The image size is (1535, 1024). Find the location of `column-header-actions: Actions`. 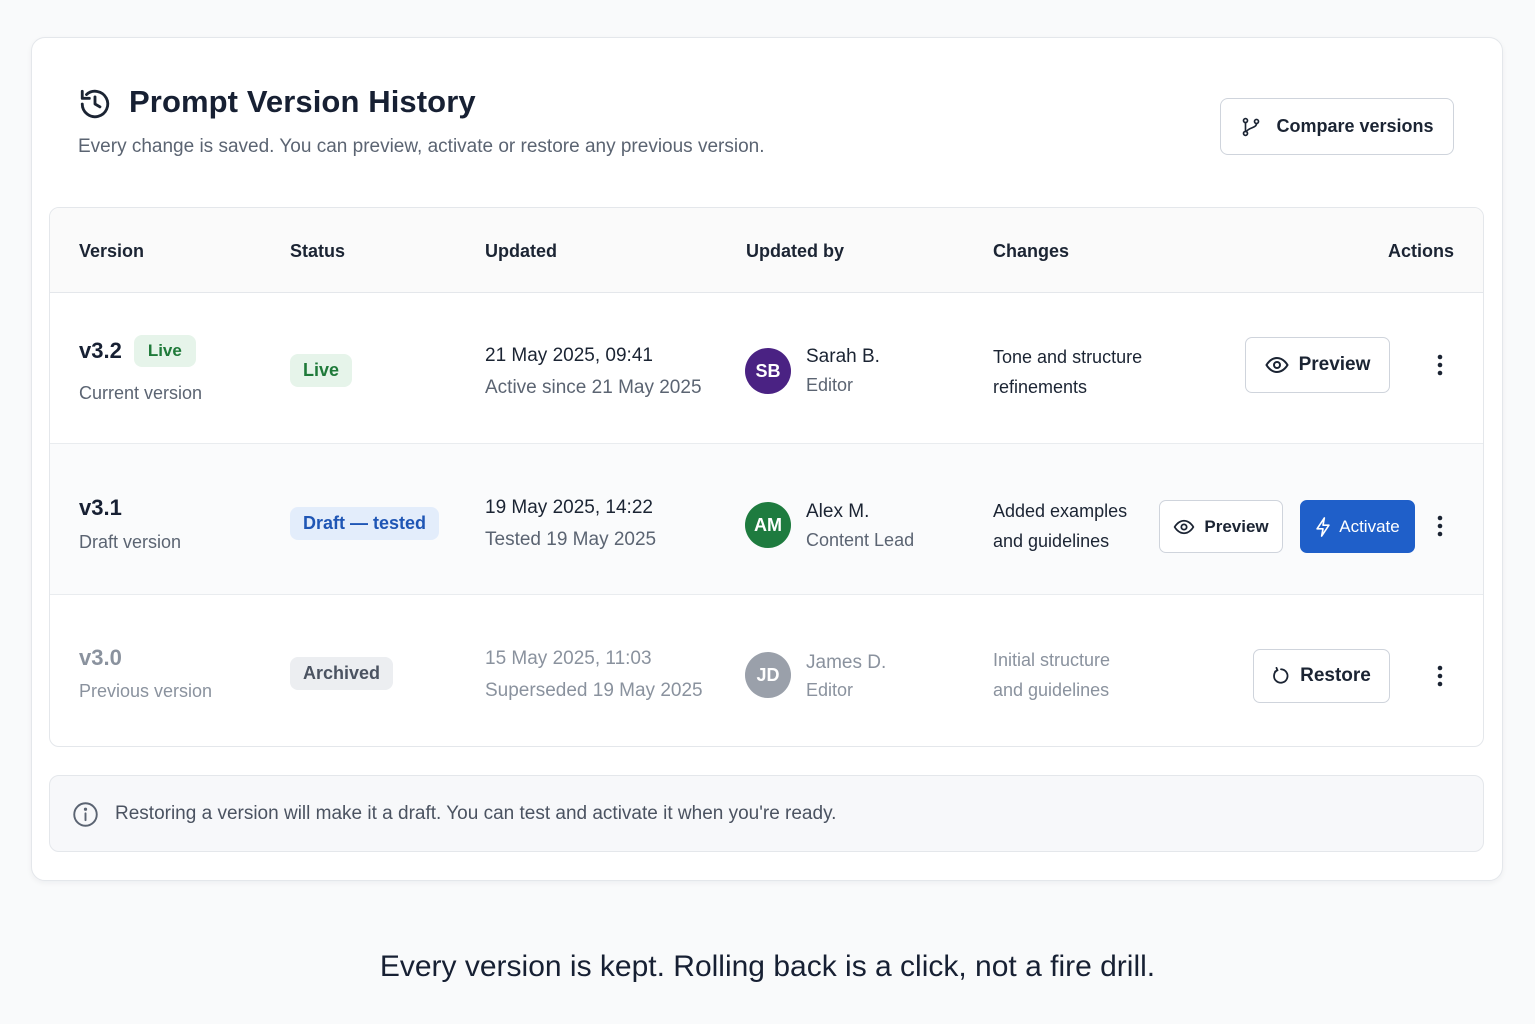

column-header-actions: Actions is located at coordinates (1420, 251).